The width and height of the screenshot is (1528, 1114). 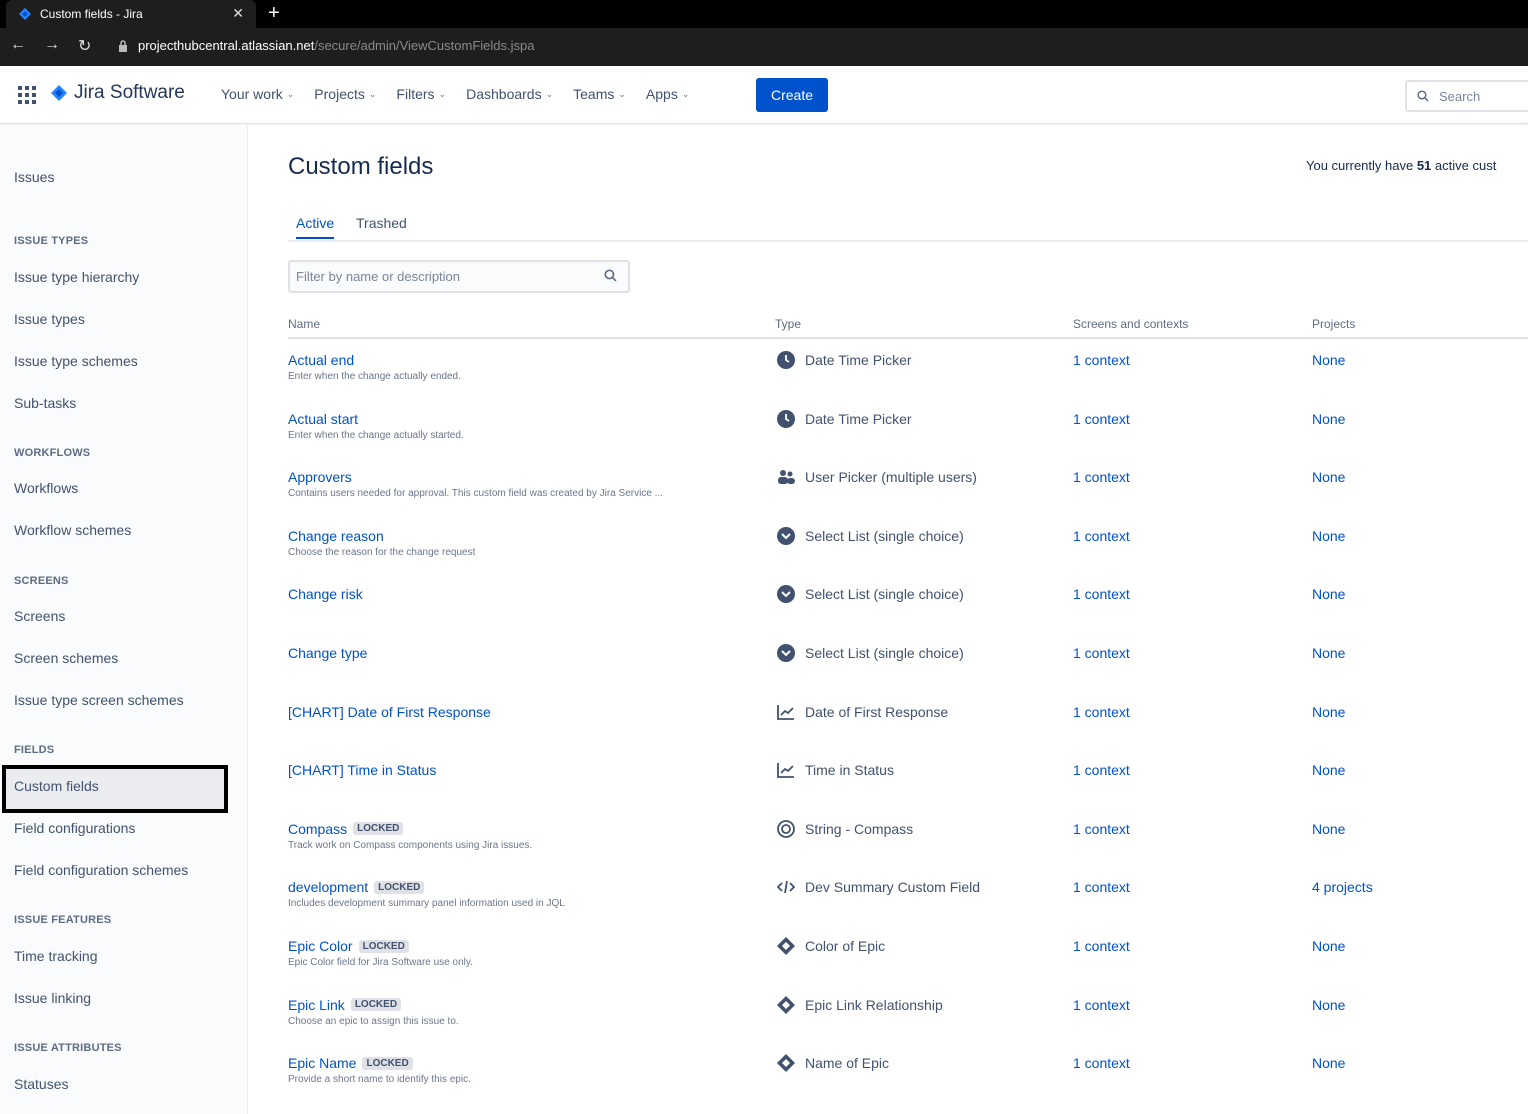 What do you see at coordinates (421, 94) in the screenshot?
I see `menu-filters: Filters ⌄` at bounding box center [421, 94].